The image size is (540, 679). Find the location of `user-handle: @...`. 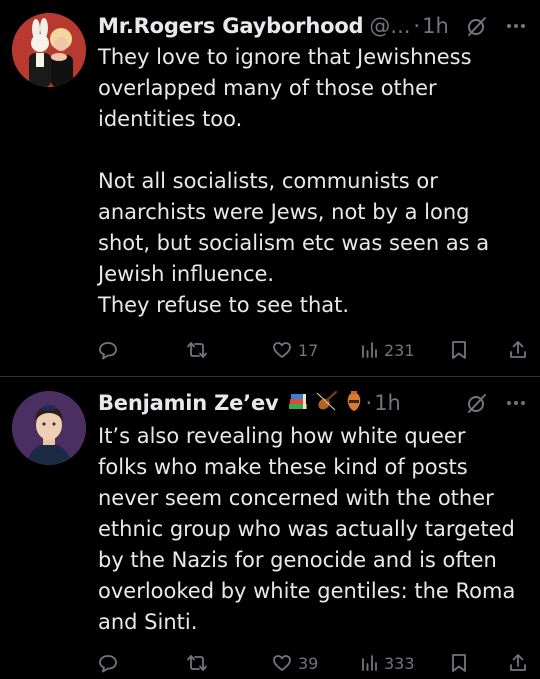

user-handle: @... is located at coordinates (389, 26).